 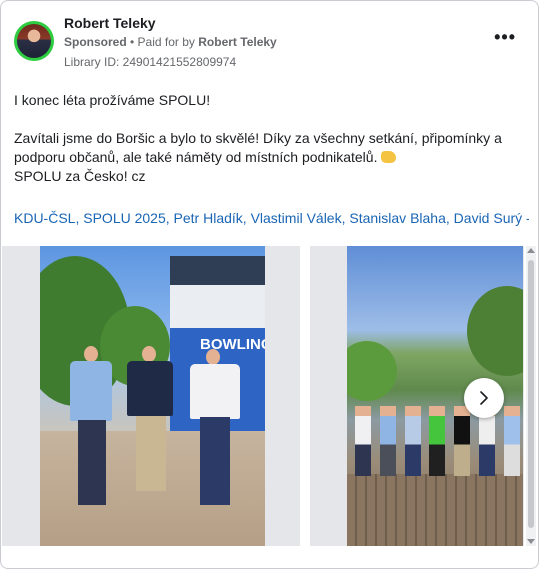 I want to click on wooden-deck, so click(x=435, y=510).